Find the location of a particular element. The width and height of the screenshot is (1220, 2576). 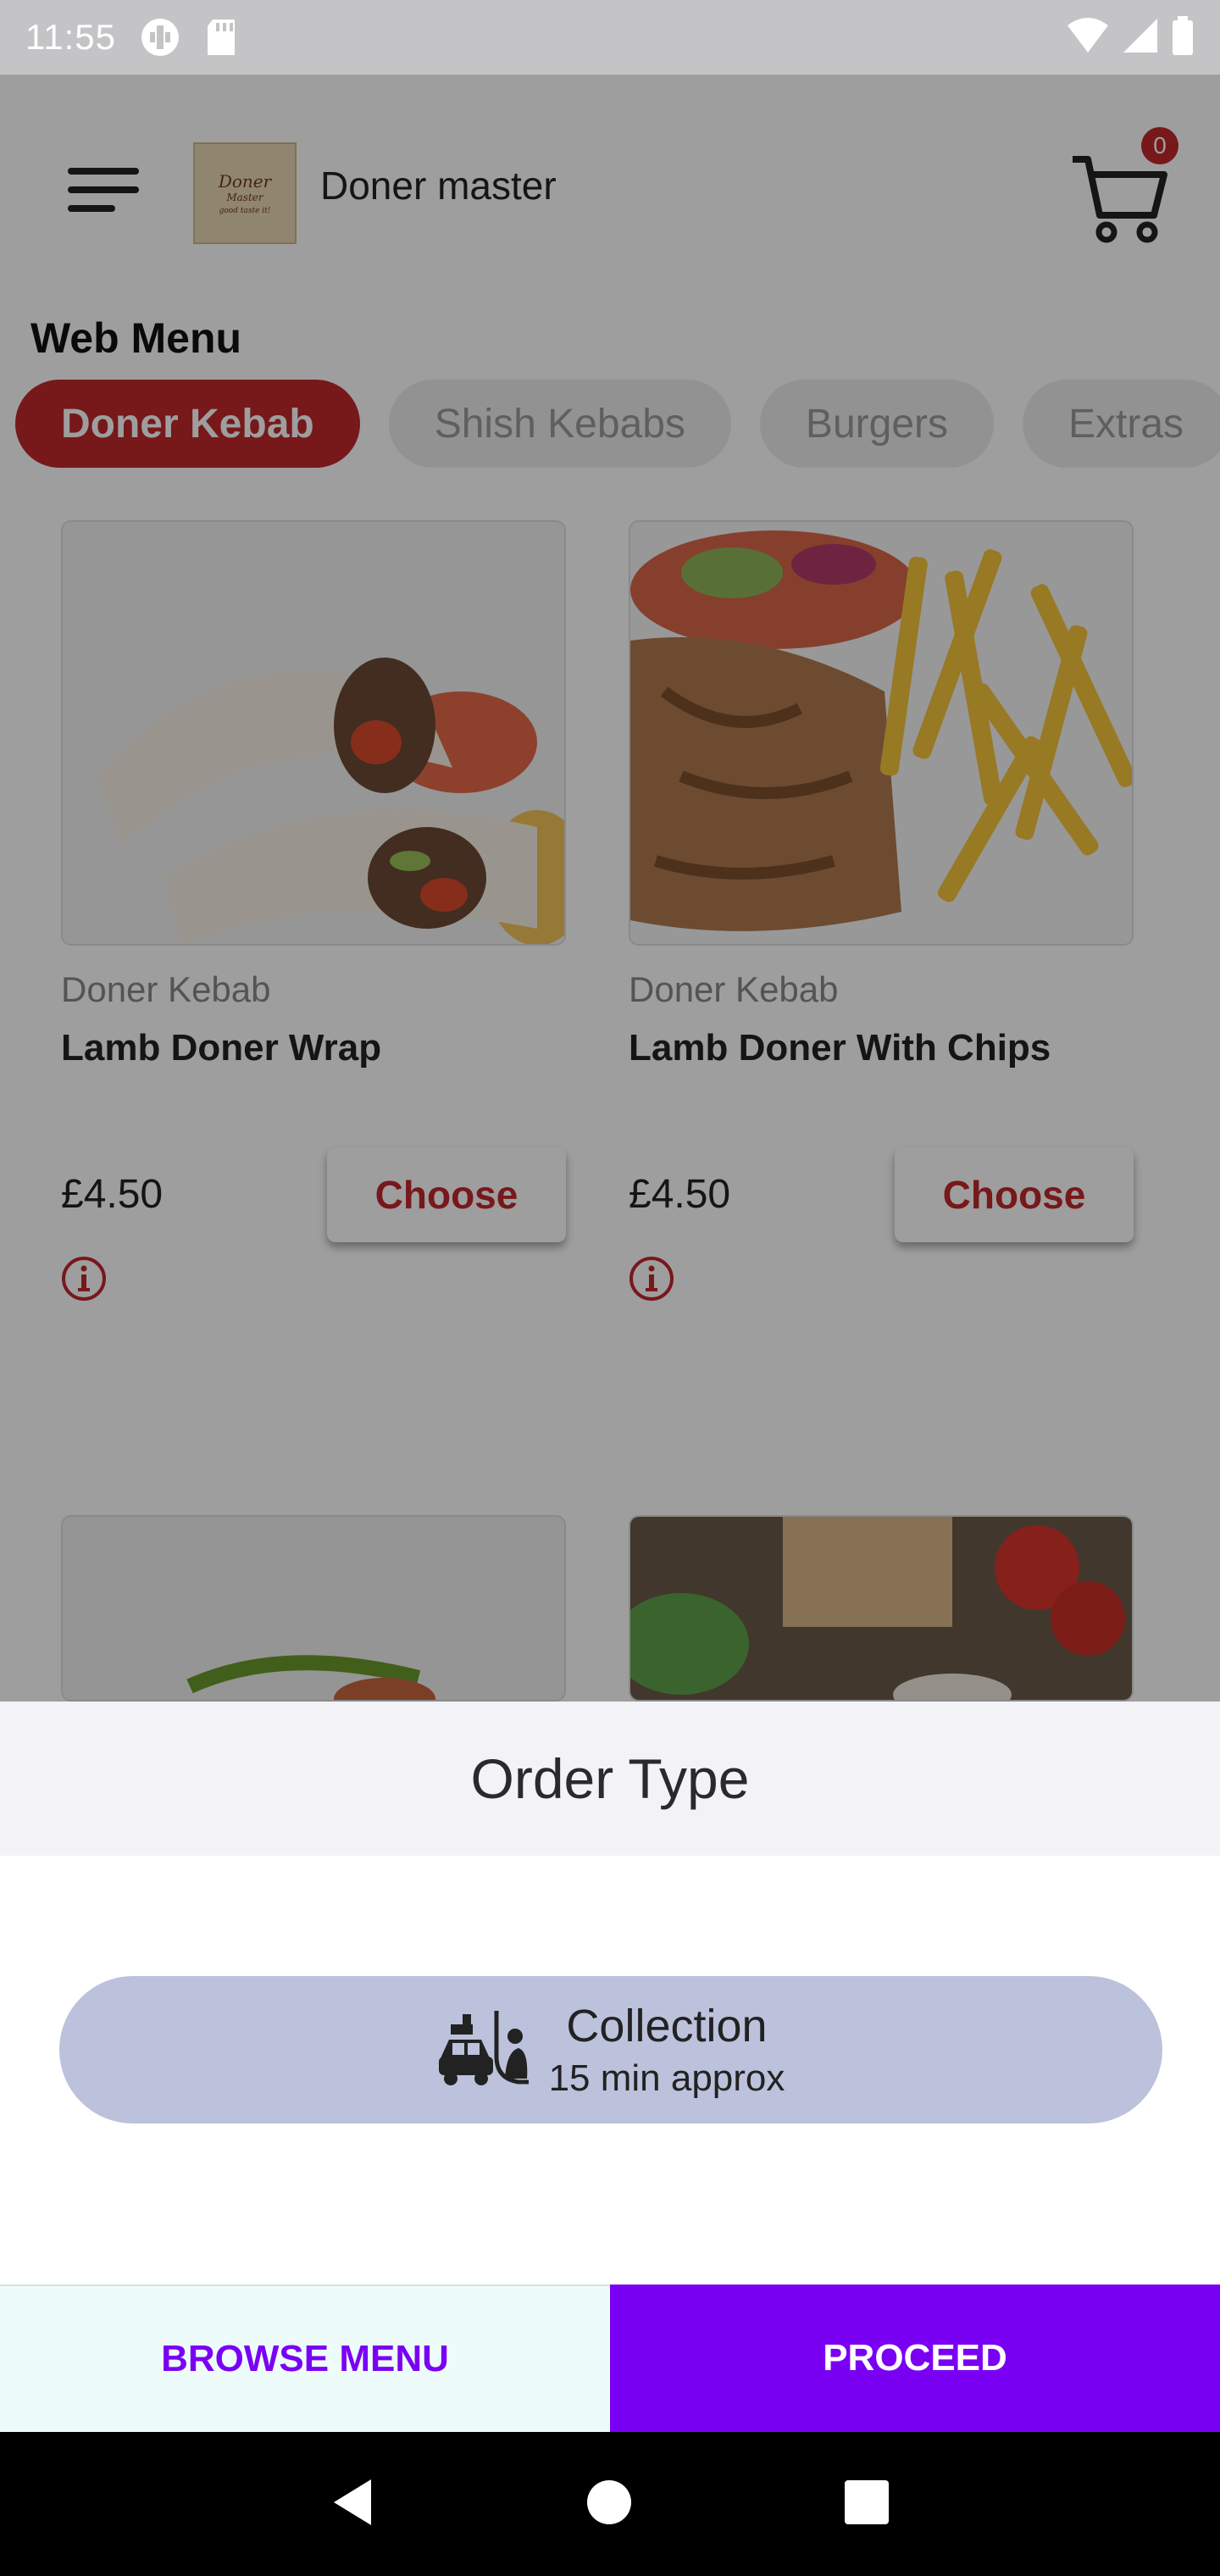

back-icon is located at coordinates (352, 2504).